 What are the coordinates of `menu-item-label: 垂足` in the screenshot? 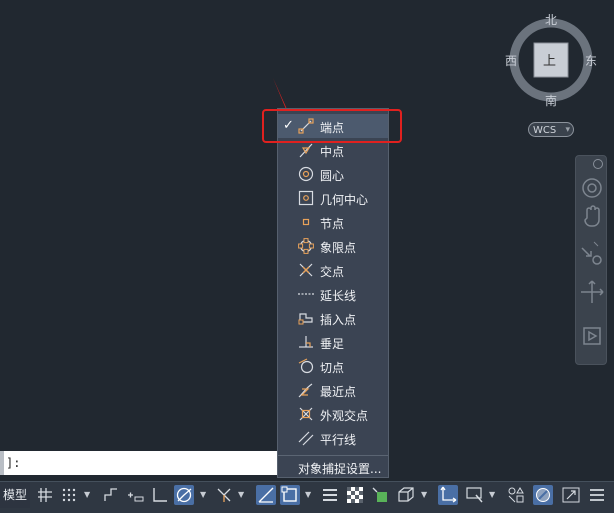 It's located at (332, 344).